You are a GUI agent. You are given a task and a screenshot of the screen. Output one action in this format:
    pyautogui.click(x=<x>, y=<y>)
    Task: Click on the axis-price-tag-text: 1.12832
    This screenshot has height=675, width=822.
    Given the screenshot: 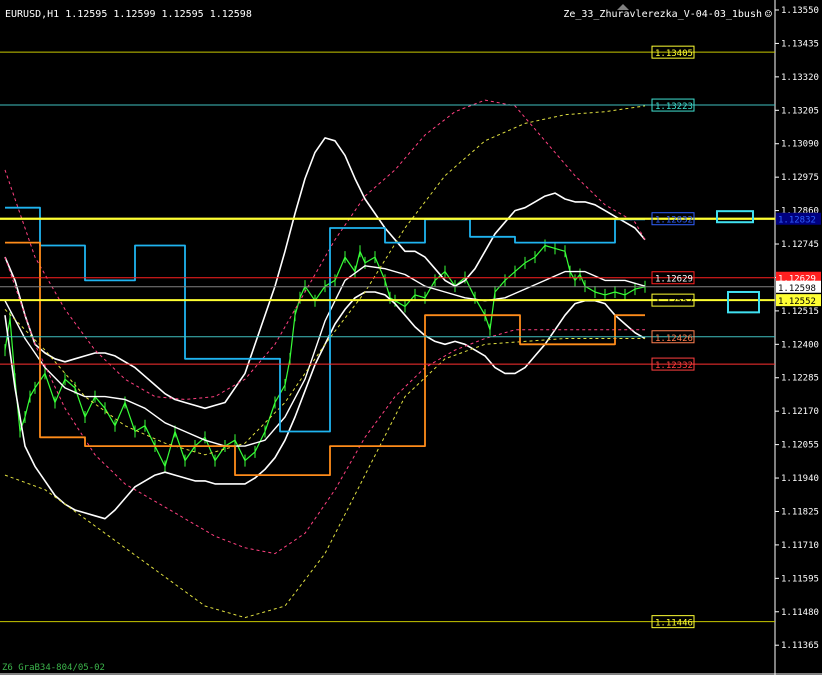 What is the action you would take?
    pyautogui.click(x=797, y=221)
    